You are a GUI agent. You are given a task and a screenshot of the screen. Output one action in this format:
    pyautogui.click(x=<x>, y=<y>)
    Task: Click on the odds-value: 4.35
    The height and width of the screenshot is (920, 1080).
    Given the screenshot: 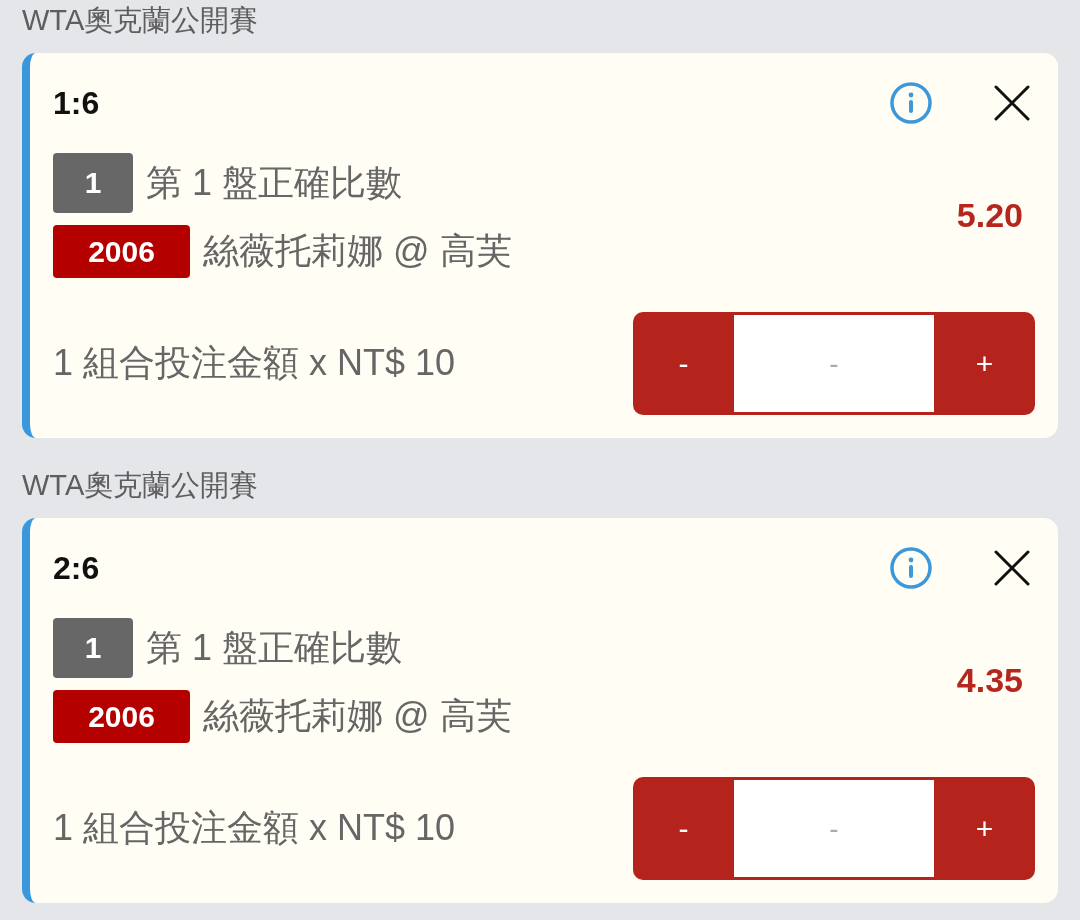 What is the action you would take?
    pyautogui.click(x=989, y=680)
    